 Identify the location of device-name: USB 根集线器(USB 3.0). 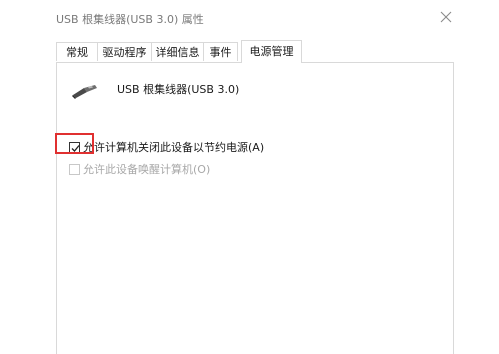
(178, 89).